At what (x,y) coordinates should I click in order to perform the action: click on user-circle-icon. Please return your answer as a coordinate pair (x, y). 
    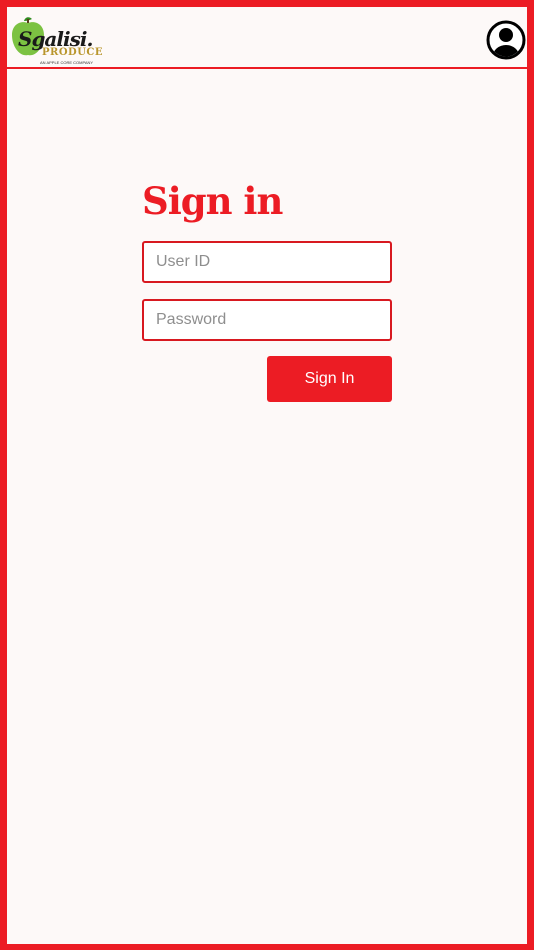
    Looking at the image, I should click on (506, 40).